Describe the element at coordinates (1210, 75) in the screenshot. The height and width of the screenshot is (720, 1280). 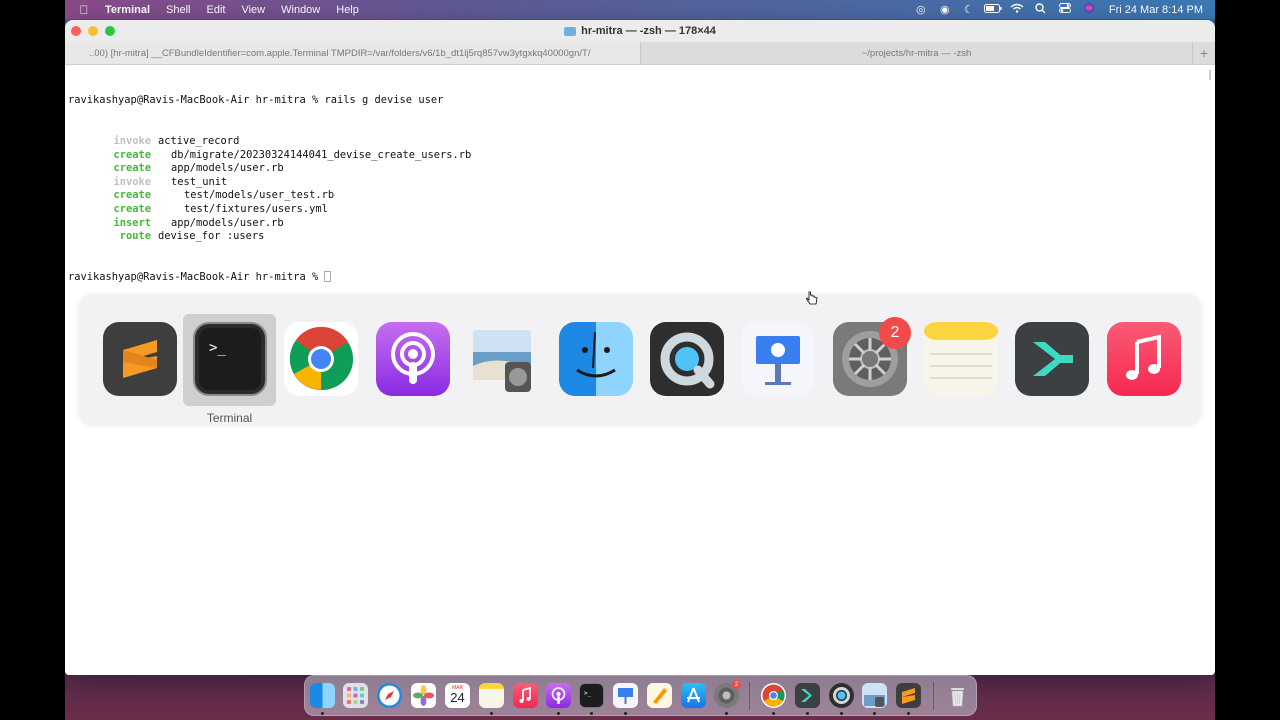
I see `scrollbar` at that location.